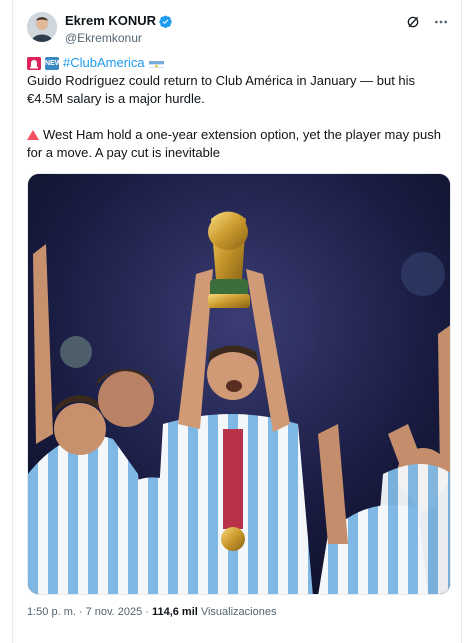  Describe the element at coordinates (427, 22) in the screenshot. I see `header-actions` at that location.